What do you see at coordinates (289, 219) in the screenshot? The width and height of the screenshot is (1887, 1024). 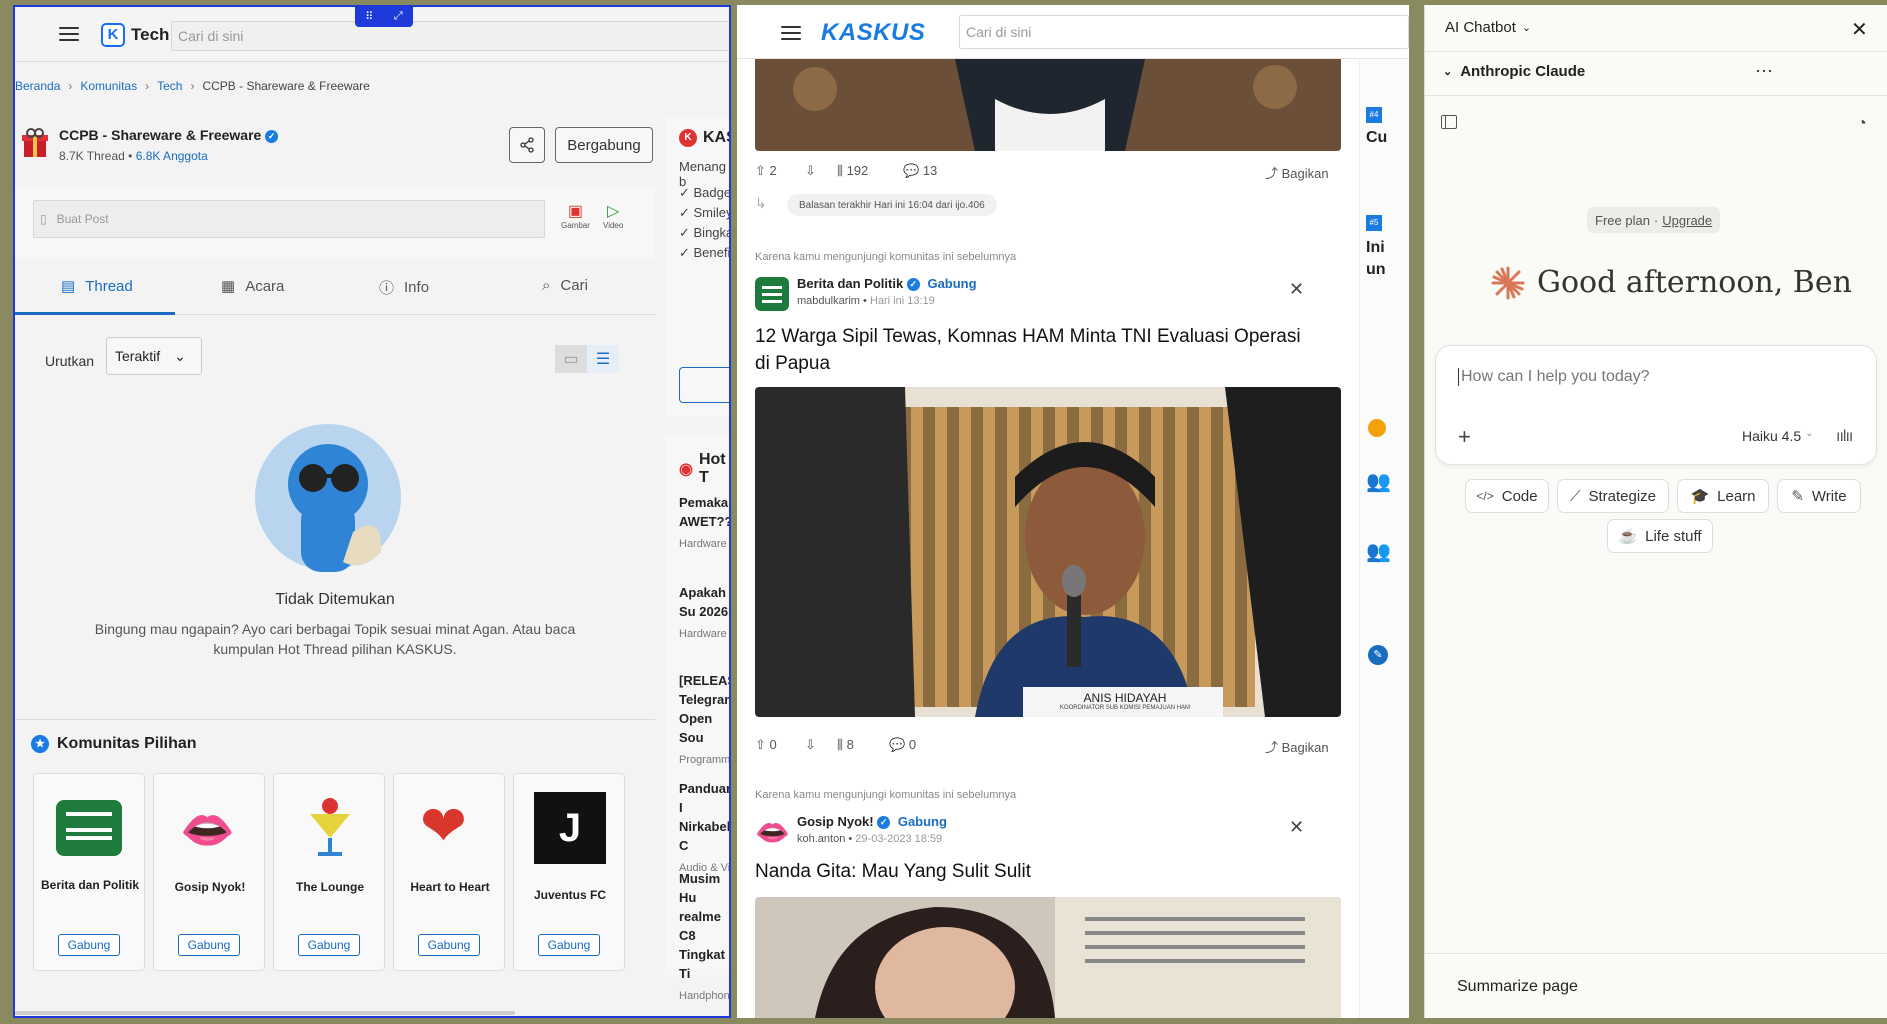 I see `create-post-input: ▯ Buat Post` at bounding box center [289, 219].